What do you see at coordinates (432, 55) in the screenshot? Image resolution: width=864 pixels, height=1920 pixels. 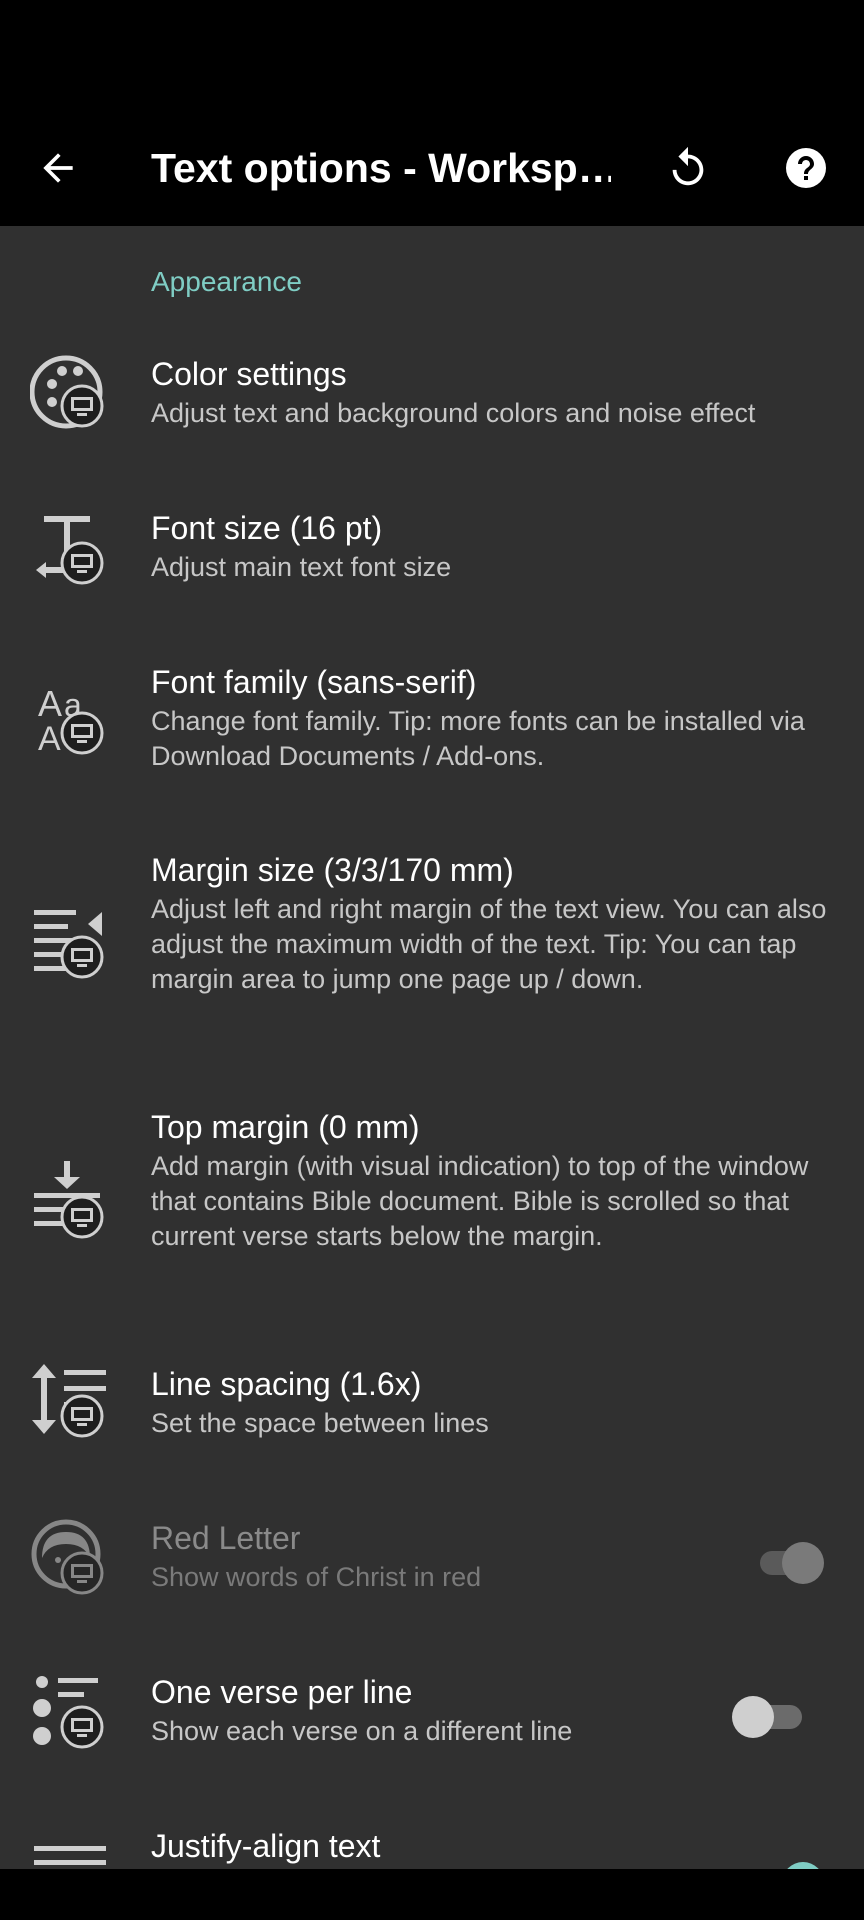 I see `status-bar` at bounding box center [432, 55].